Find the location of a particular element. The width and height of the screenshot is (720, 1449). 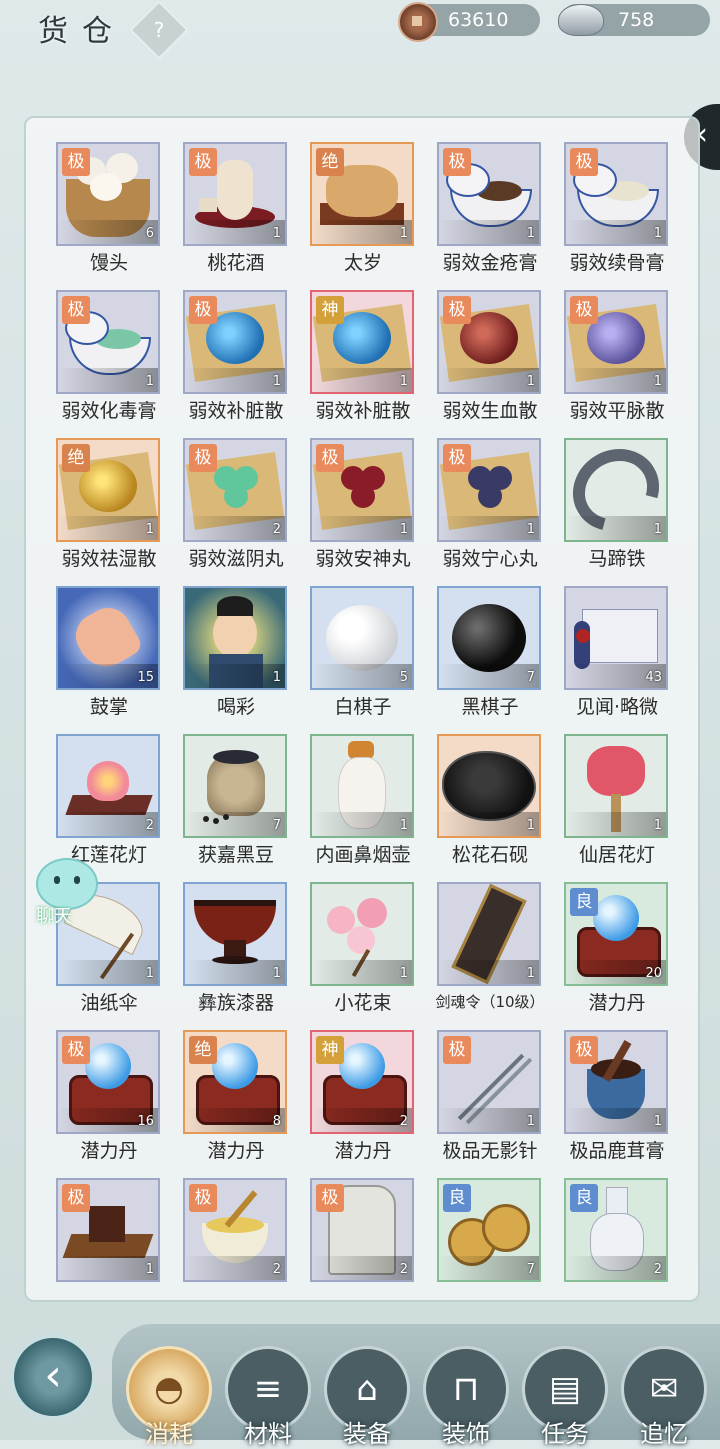

inventory-item: 良2 is located at coordinates (615, 1232).